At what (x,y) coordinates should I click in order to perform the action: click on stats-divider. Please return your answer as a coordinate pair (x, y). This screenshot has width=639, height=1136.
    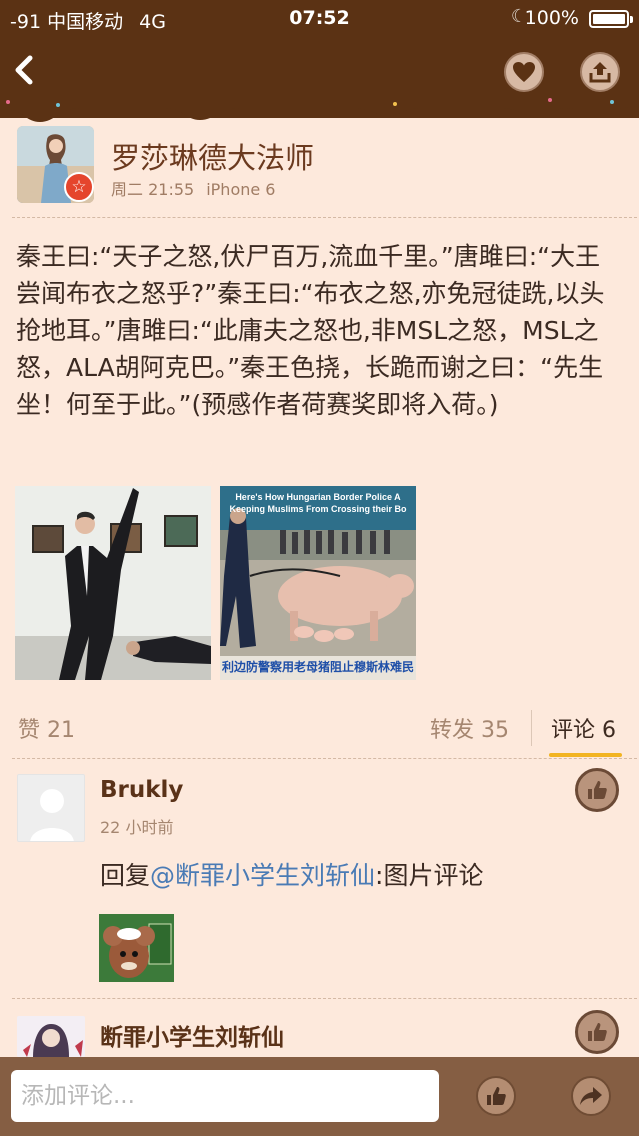
    Looking at the image, I should click on (531, 728).